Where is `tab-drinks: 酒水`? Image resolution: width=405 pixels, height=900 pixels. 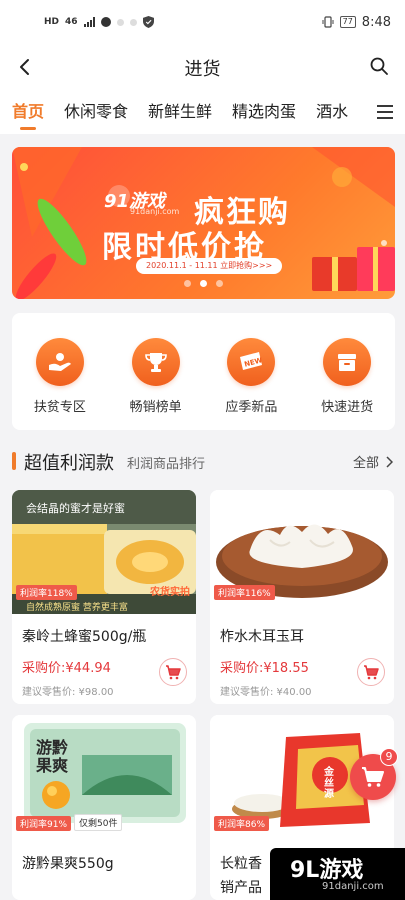 tab-drinks: 酒水 is located at coordinates (332, 112).